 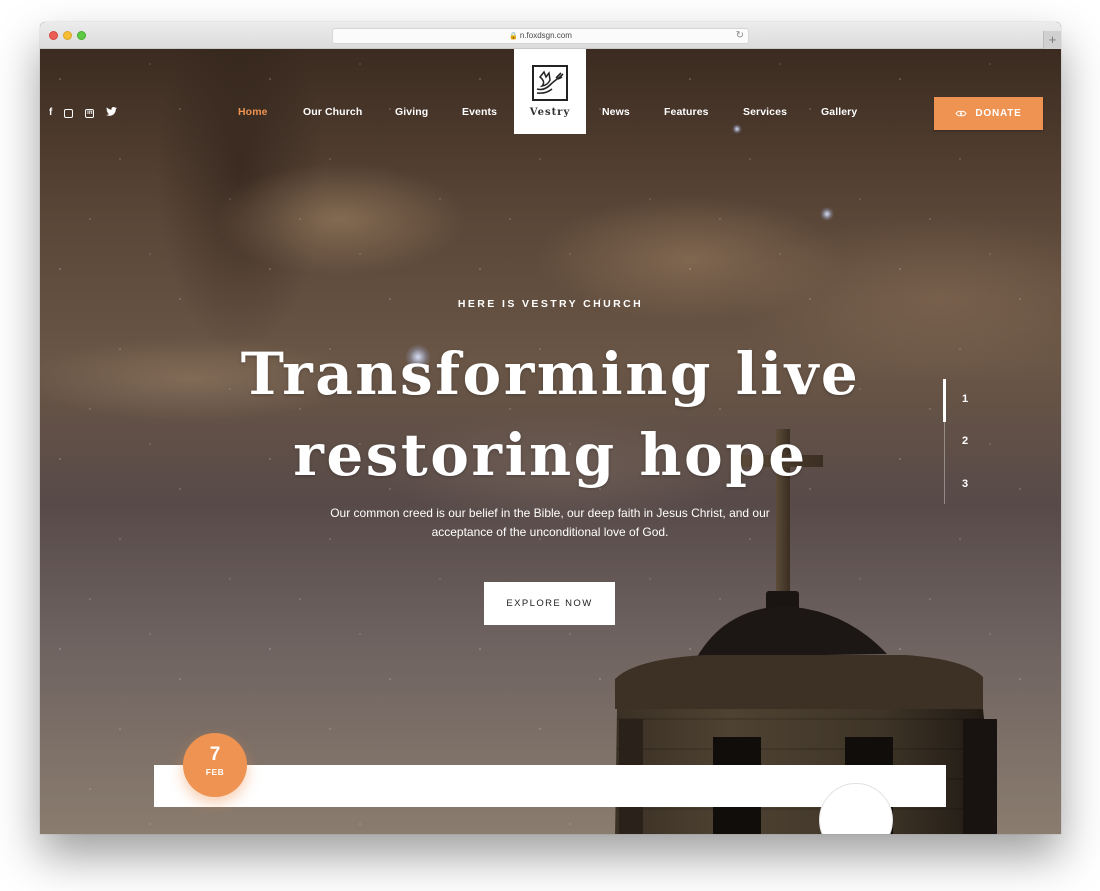 I want to click on instagram-icon, so click(x=69, y=113).